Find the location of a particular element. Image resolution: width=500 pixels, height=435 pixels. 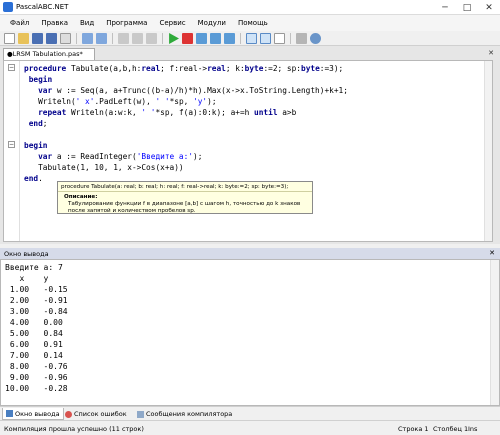

file-tab-label: ●LRSM Tabulation.pas* is located at coordinates (45, 54).